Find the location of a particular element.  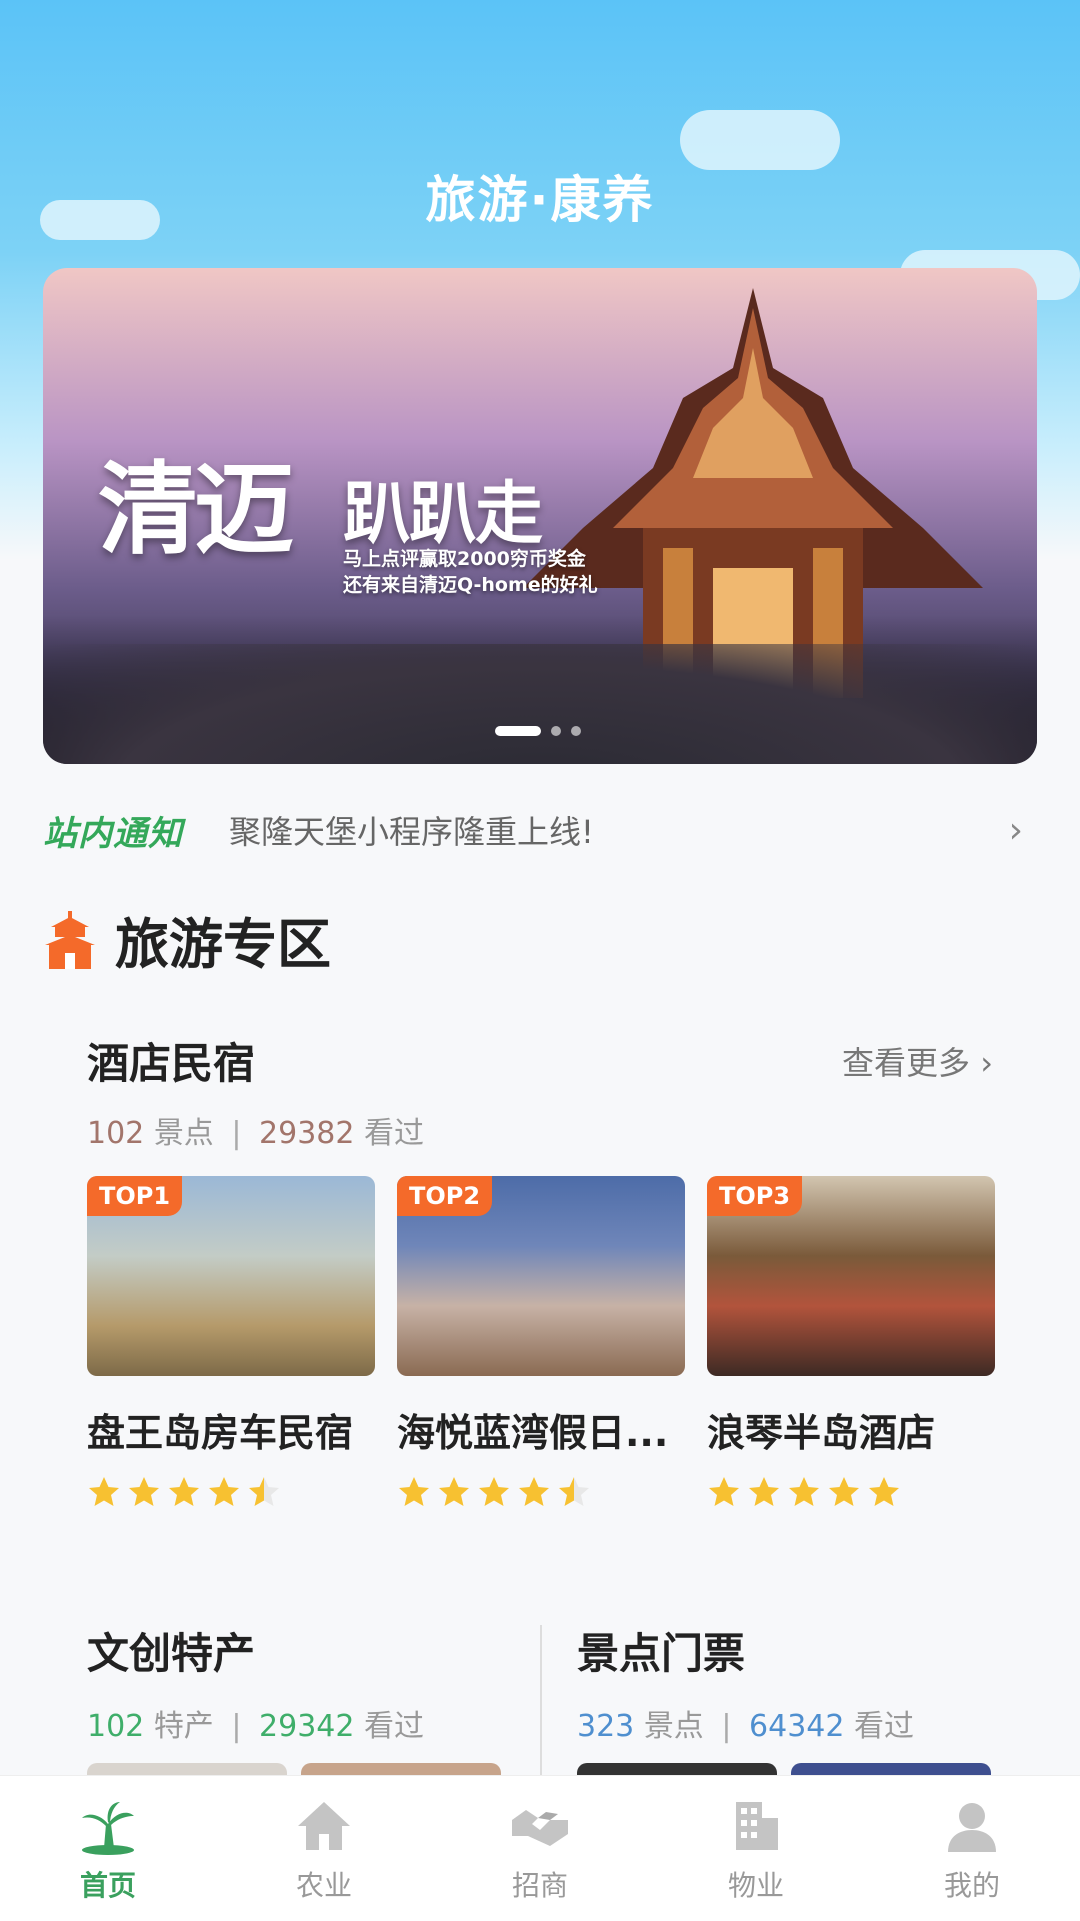

rank-badge: TOP1 is located at coordinates (135, 1196).